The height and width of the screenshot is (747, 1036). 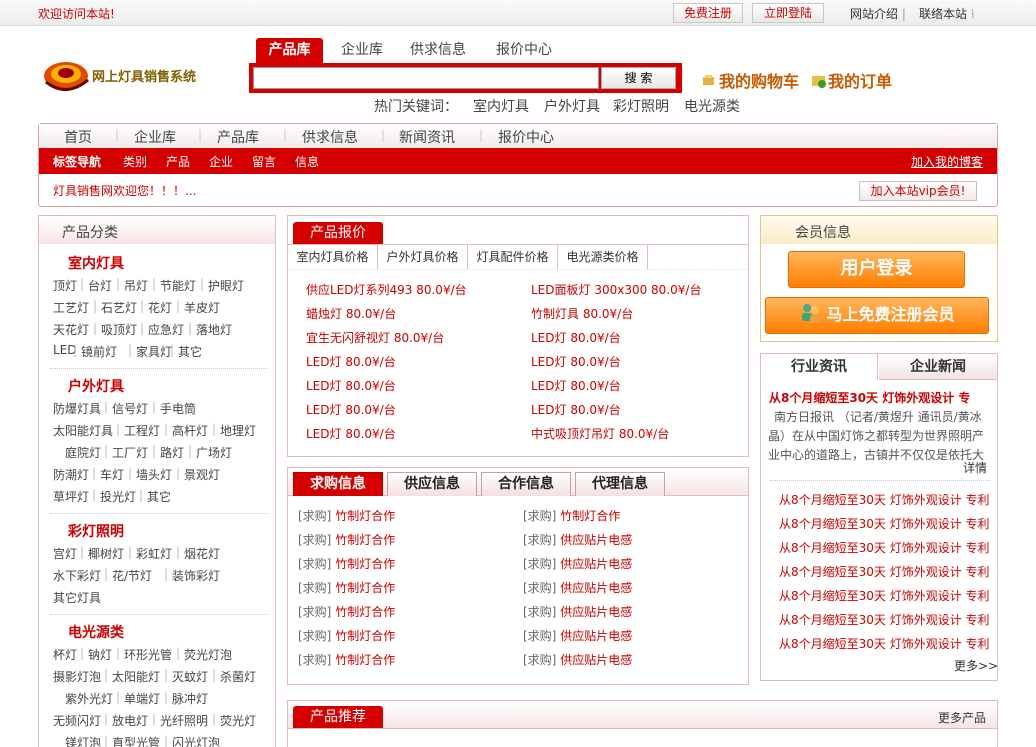 I want to click on price-item: 竹制灯具 80.0¥/台, so click(x=582, y=313).